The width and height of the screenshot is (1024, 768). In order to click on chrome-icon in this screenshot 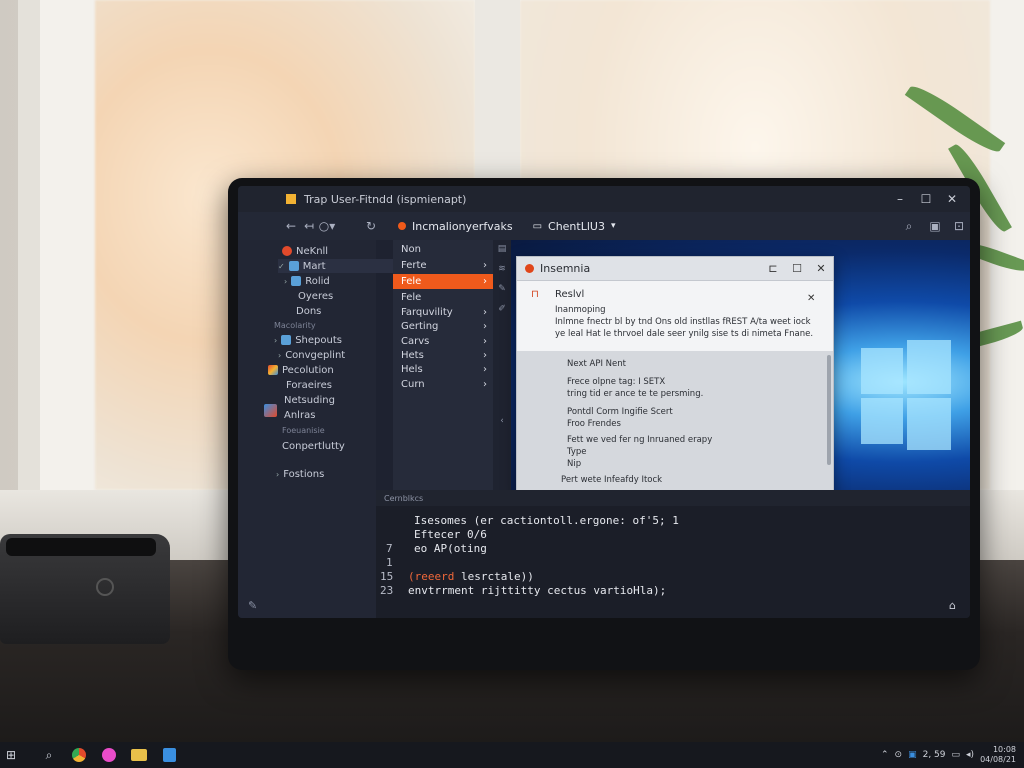, I will do `click(79, 755)`.